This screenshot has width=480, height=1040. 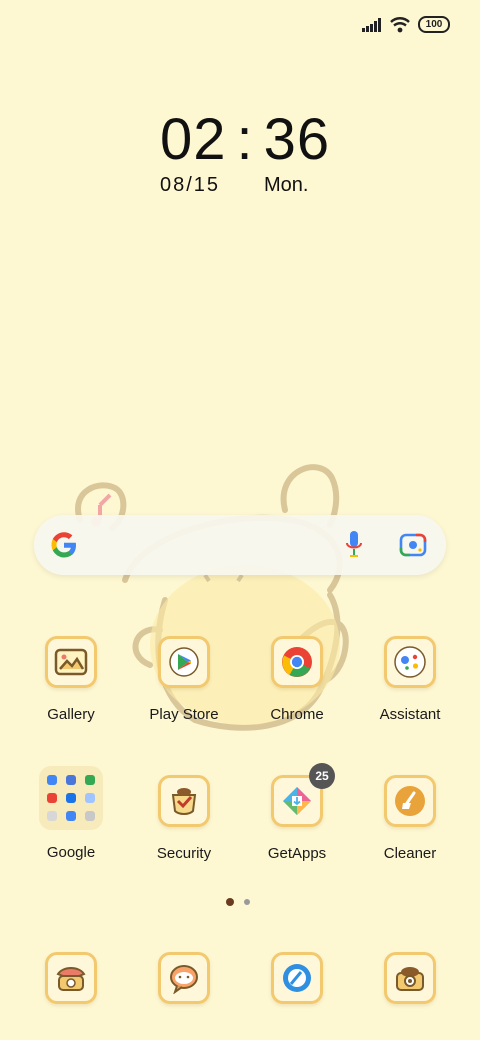 I want to click on page-indicator, so click(x=238, y=902).